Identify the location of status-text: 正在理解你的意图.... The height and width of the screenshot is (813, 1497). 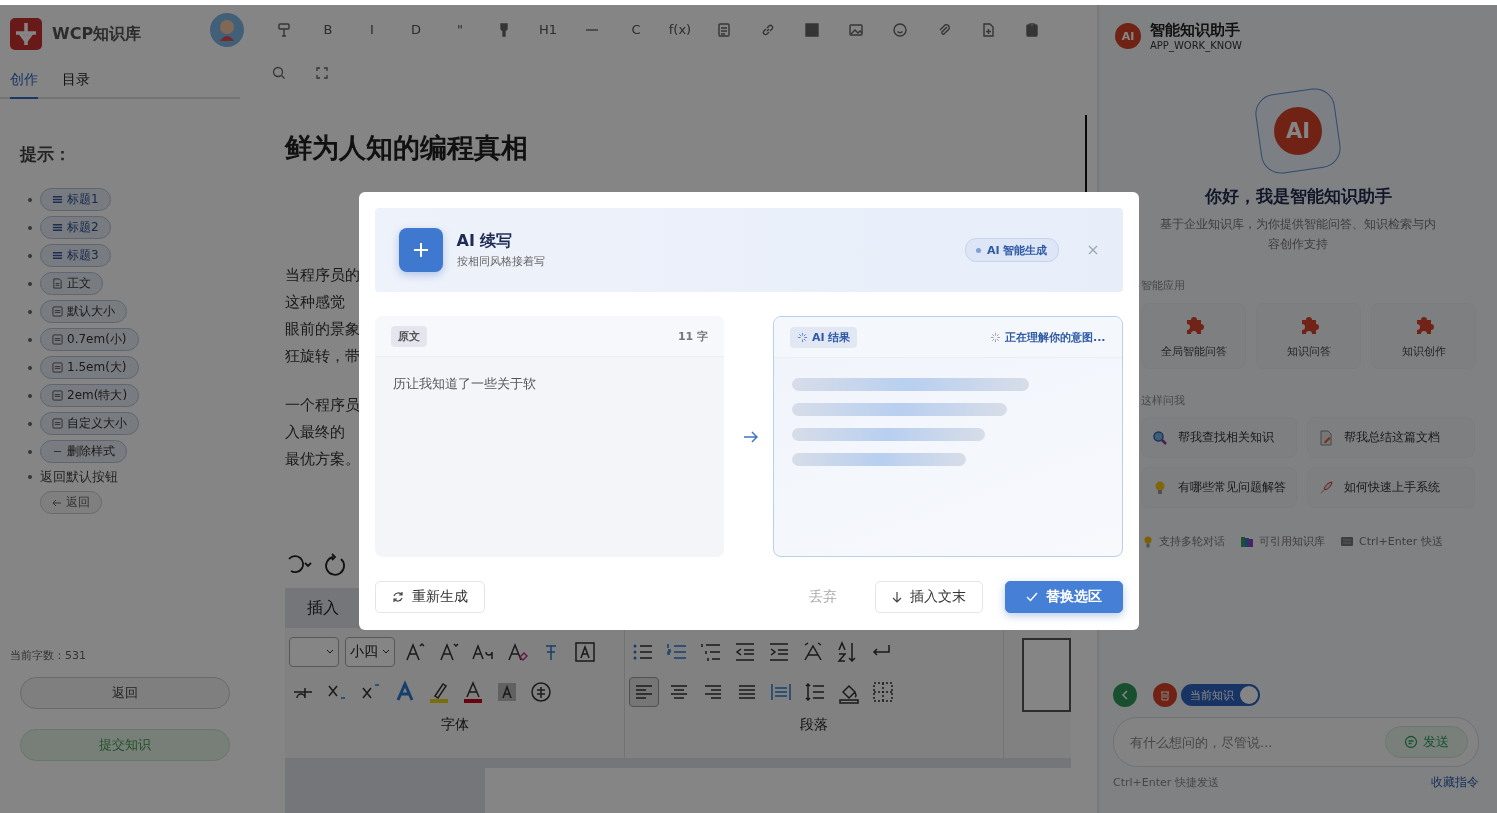
(1055, 337).